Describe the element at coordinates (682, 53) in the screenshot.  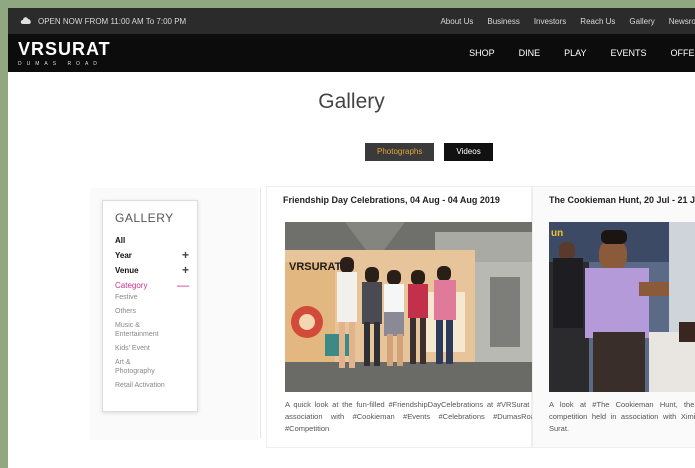
I see `nav-offers: OFFERS` at that location.